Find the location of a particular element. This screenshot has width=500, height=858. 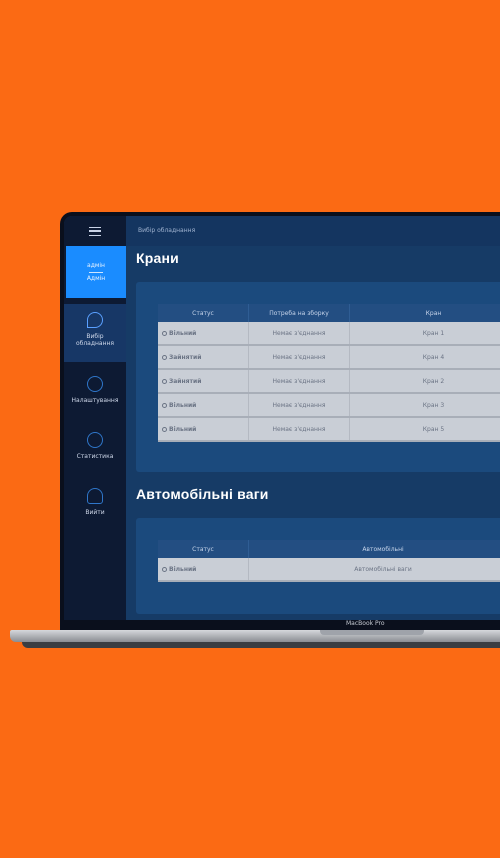

column-header-scales: Автомобільні is located at coordinates (374, 549).